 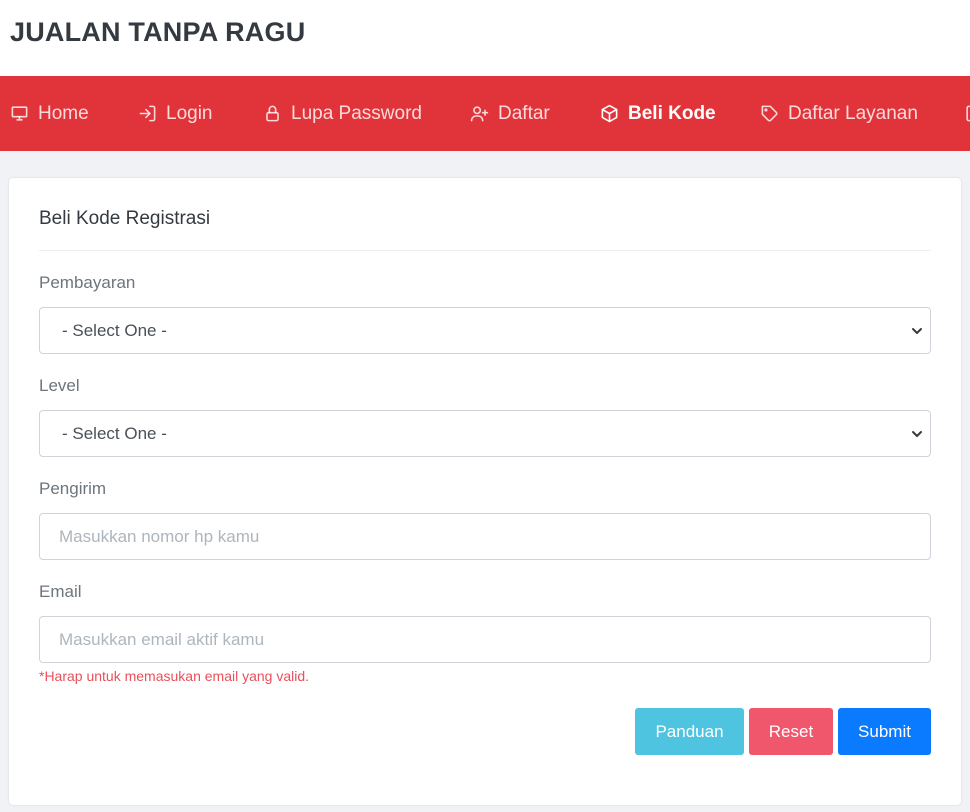 What do you see at coordinates (73, 488) in the screenshot?
I see `pengirim-label: Pengirim` at bounding box center [73, 488].